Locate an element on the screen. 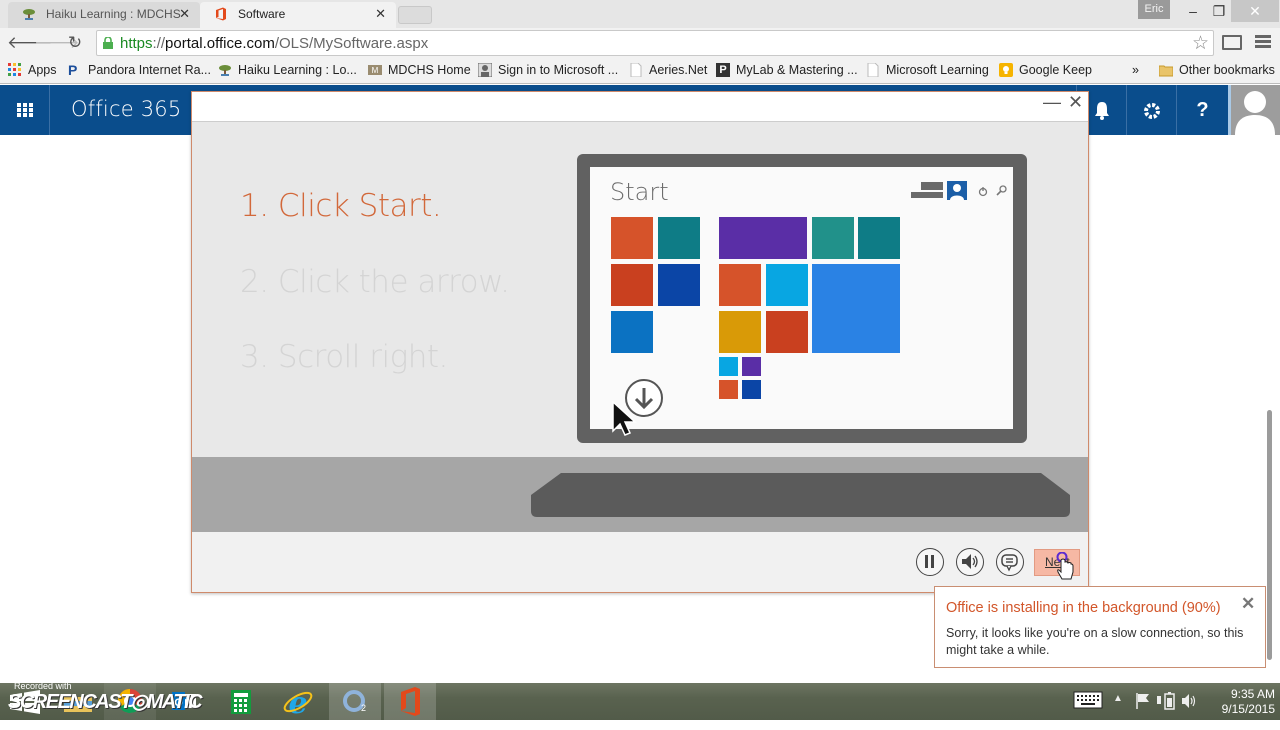 The width and height of the screenshot is (1280, 730). pandora-icon: P is located at coordinates (73, 70).